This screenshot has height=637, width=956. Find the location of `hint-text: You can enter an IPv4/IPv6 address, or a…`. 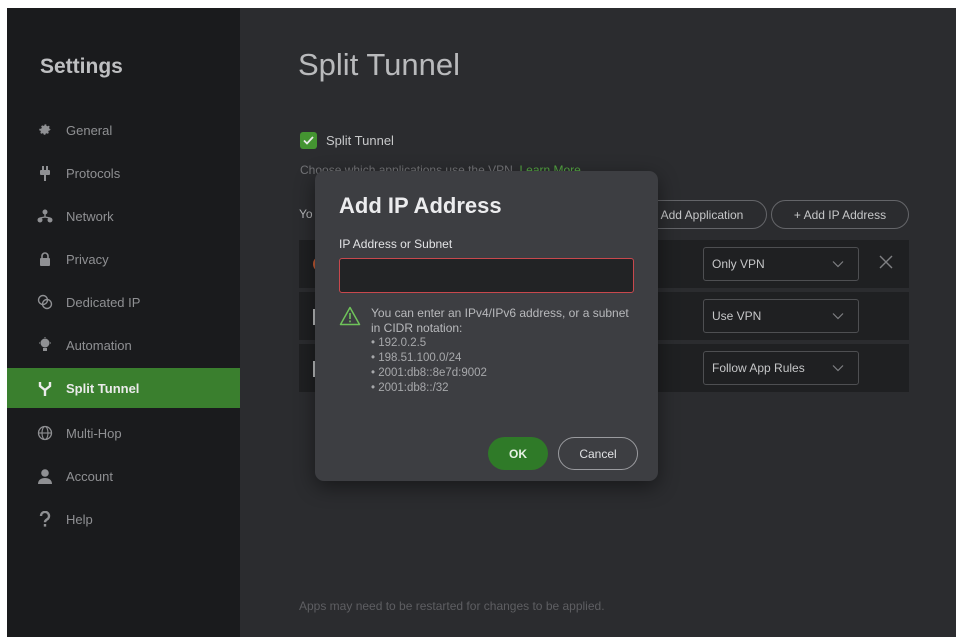

hint-text: You can enter an IPv4/IPv6 address, or a… is located at coordinates (501, 351).